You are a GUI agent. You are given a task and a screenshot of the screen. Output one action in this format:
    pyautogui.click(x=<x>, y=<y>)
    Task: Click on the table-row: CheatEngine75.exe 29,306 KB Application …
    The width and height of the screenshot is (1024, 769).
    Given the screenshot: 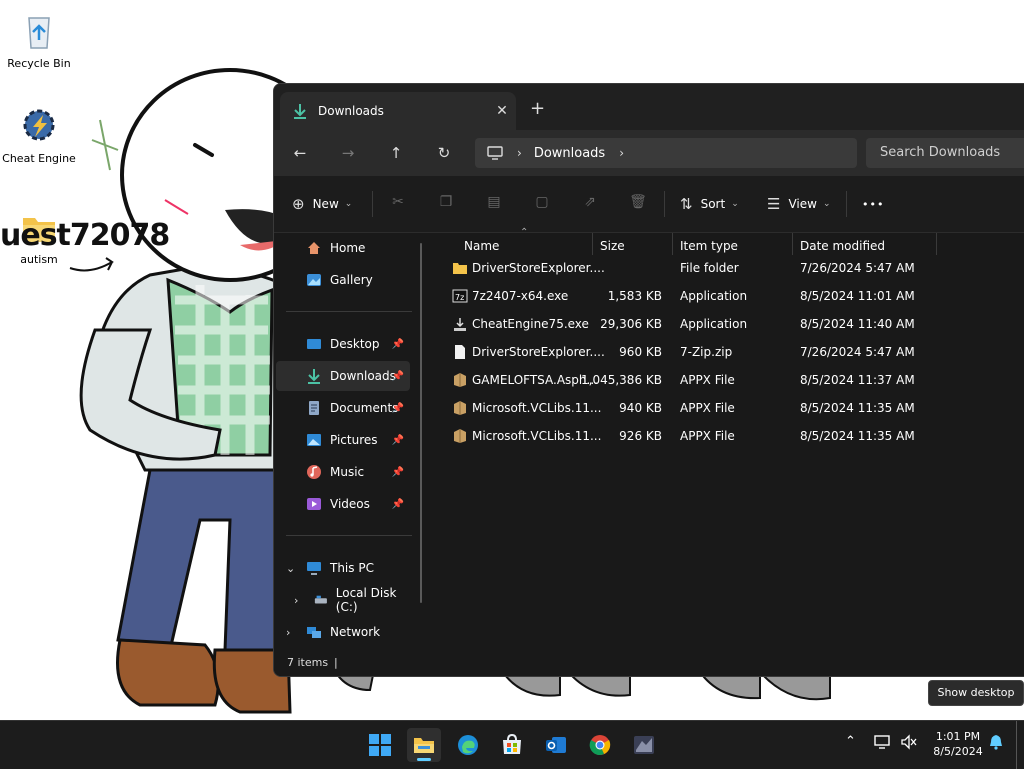 What is the action you would take?
    pyautogui.click(x=690, y=324)
    